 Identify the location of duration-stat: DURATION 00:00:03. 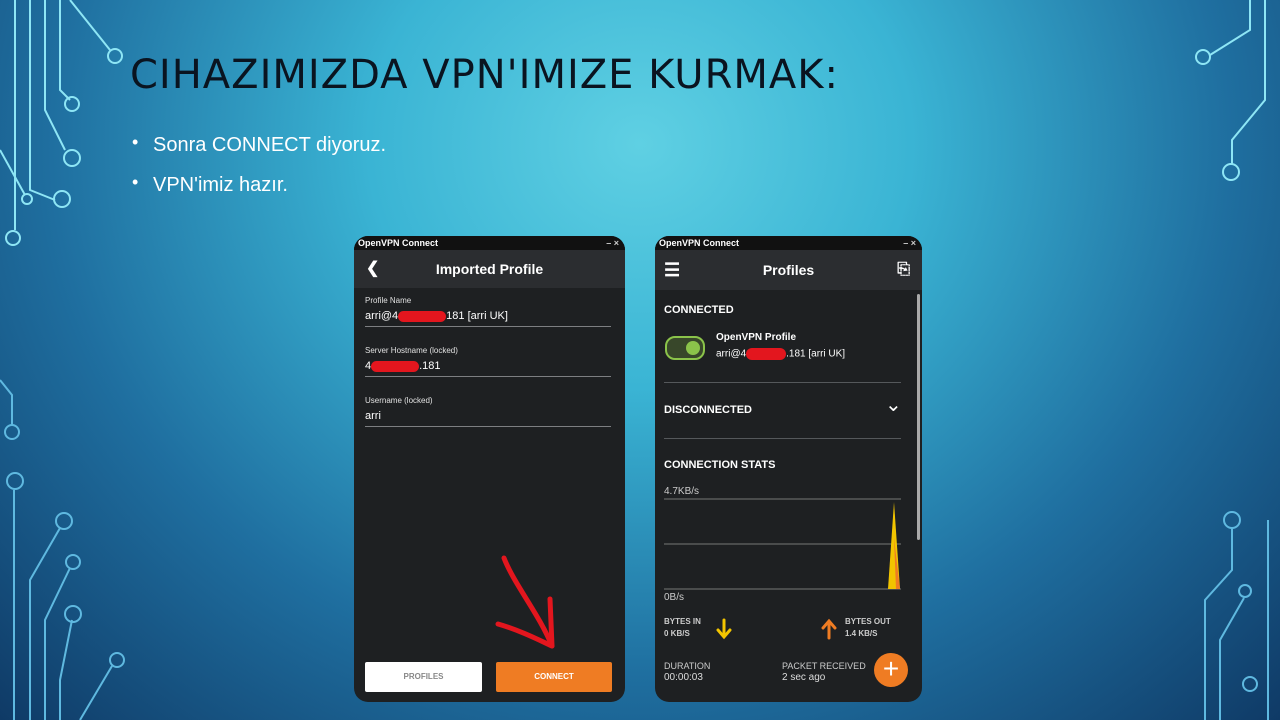
(687, 672).